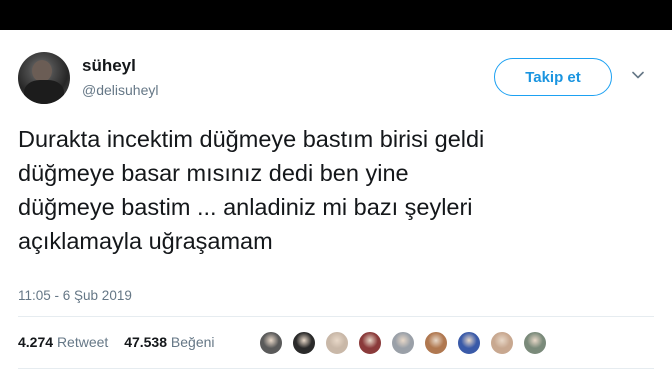 Image resolution: width=672 pixels, height=378 pixels. What do you see at coordinates (193, 342) in the screenshot?
I see `like-label: Beğeni` at bounding box center [193, 342].